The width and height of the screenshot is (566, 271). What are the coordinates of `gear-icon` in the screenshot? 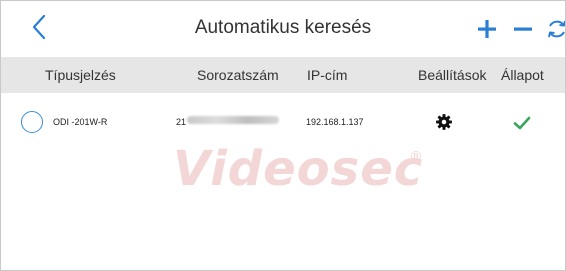 It's located at (444, 122).